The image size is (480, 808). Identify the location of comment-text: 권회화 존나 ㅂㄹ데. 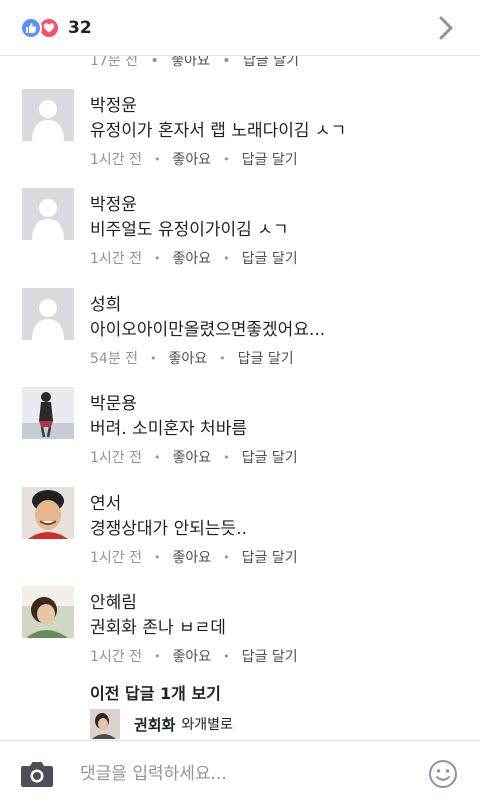
(158, 628).